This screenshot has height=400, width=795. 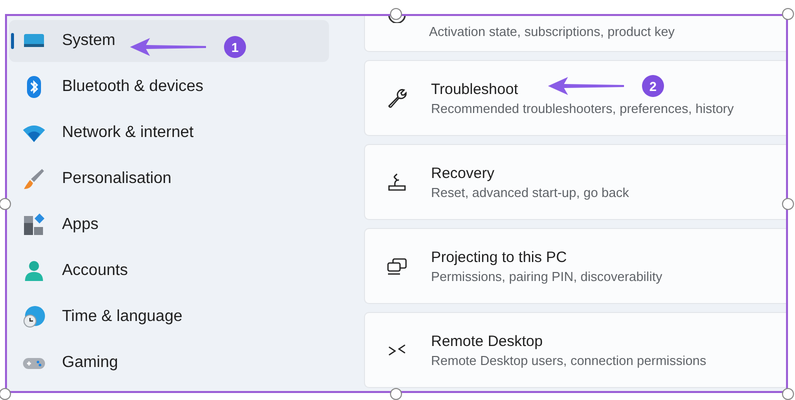 What do you see at coordinates (34, 179) in the screenshot?
I see `brush-icon` at bounding box center [34, 179].